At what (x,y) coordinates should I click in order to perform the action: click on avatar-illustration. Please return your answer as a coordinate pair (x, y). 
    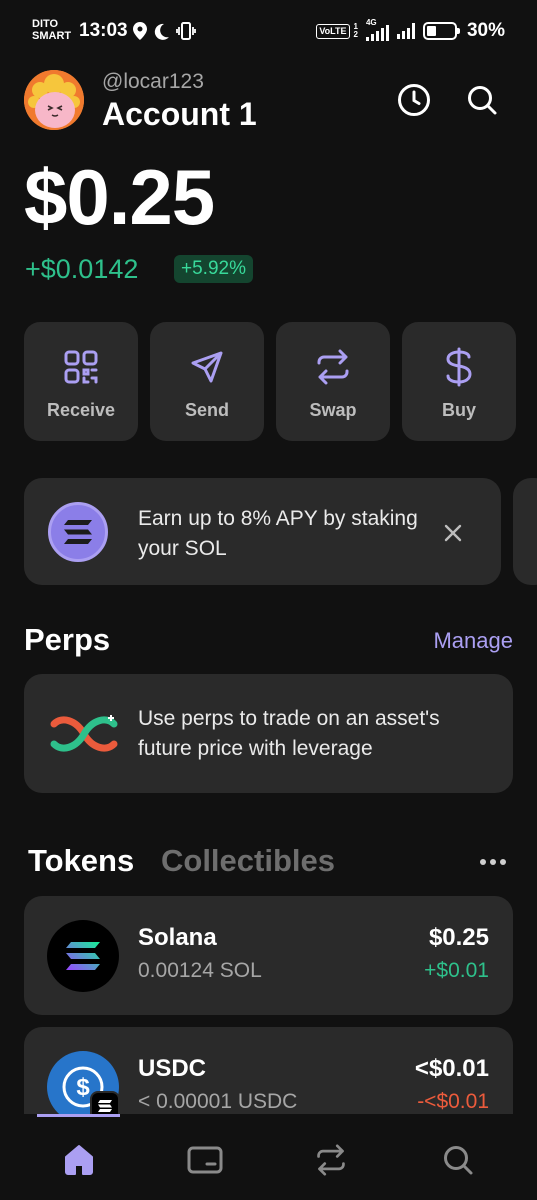
    Looking at the image, I should click on (54, 100).